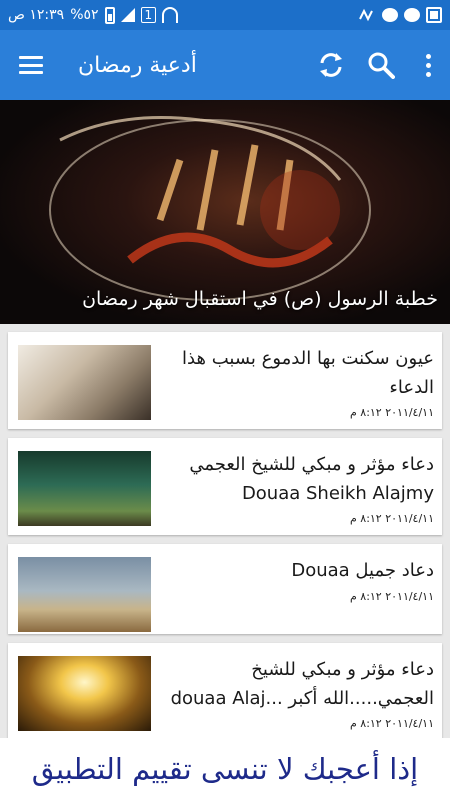 This screenshot has height=800, width=450. What do you see at coordinates (260, 299) in the screenshot?
I see `hero-caption: خطبة الرسول (ص) في استقبال شهر رمضان` at bounding box center [260, 299].